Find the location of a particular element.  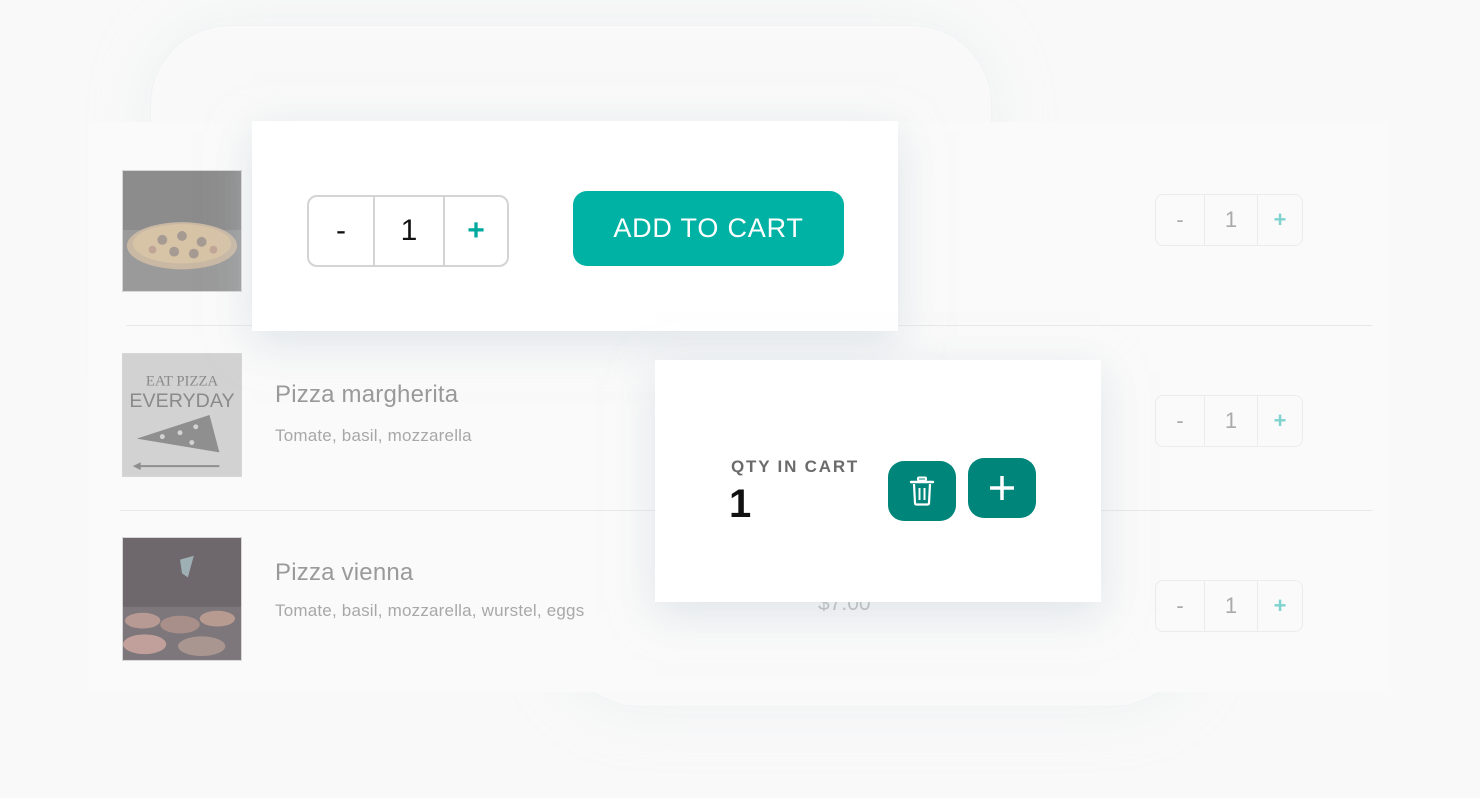

add-more-button is located at coordinates (1002, 488).